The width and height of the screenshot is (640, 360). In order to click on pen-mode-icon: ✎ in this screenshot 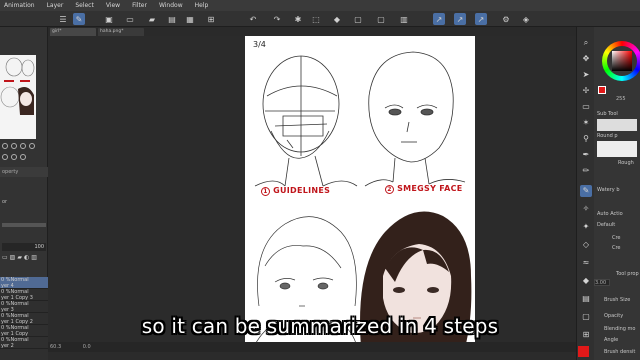, I will do `click(79, 19)`.